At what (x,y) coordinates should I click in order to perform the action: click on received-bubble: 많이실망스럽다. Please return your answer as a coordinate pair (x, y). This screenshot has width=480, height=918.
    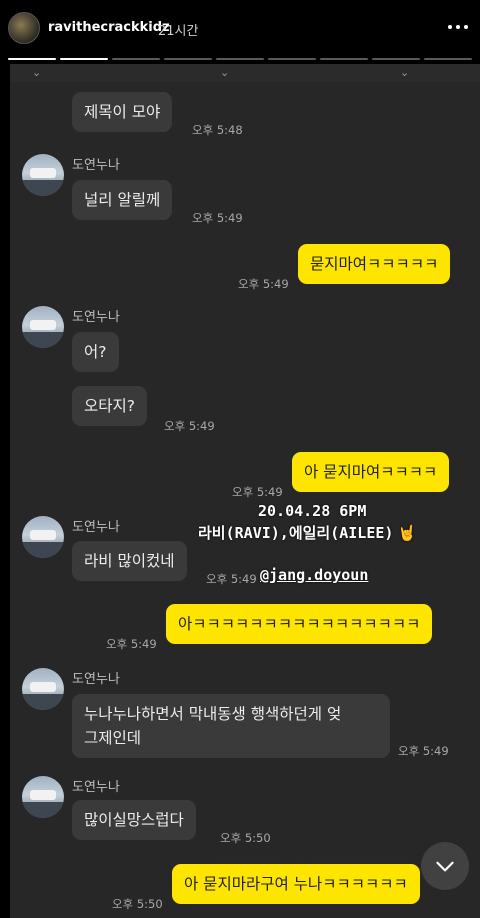
    Looking at the image, I should click on (134, 820).